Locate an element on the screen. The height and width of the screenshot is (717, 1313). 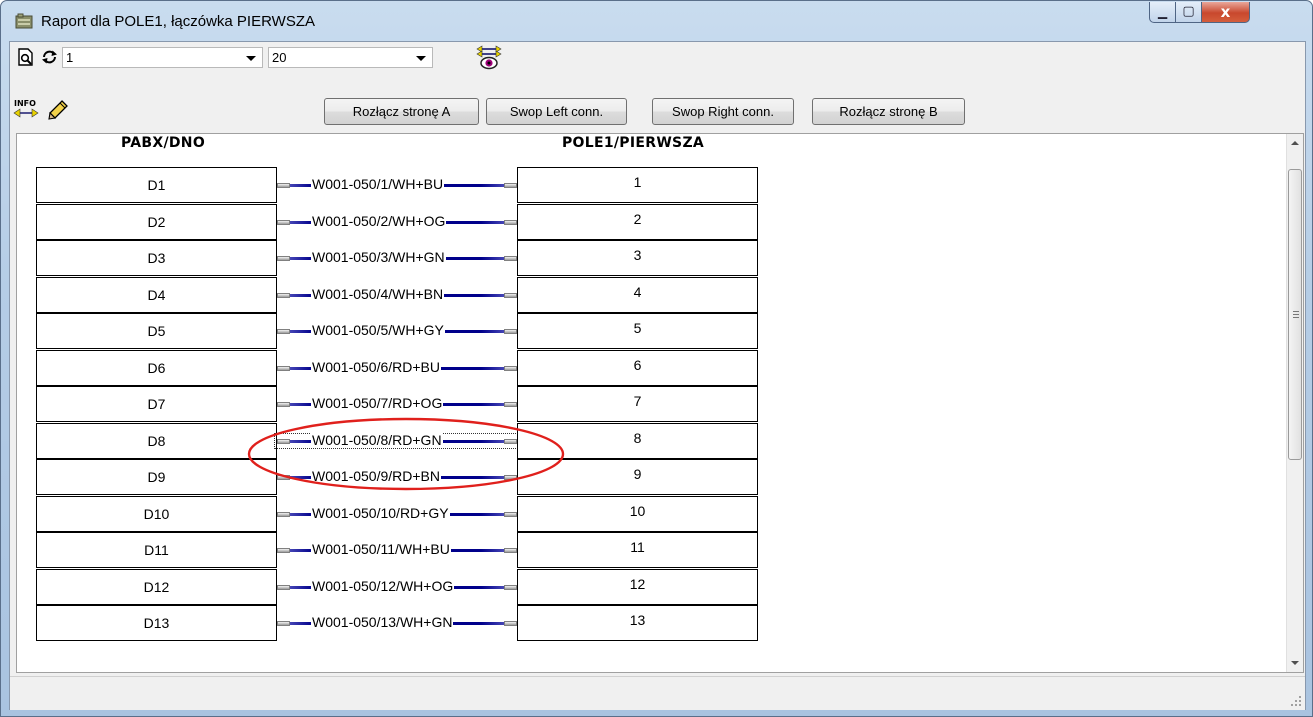
left-port-cell: D4 is located at coordinates (156, 295).